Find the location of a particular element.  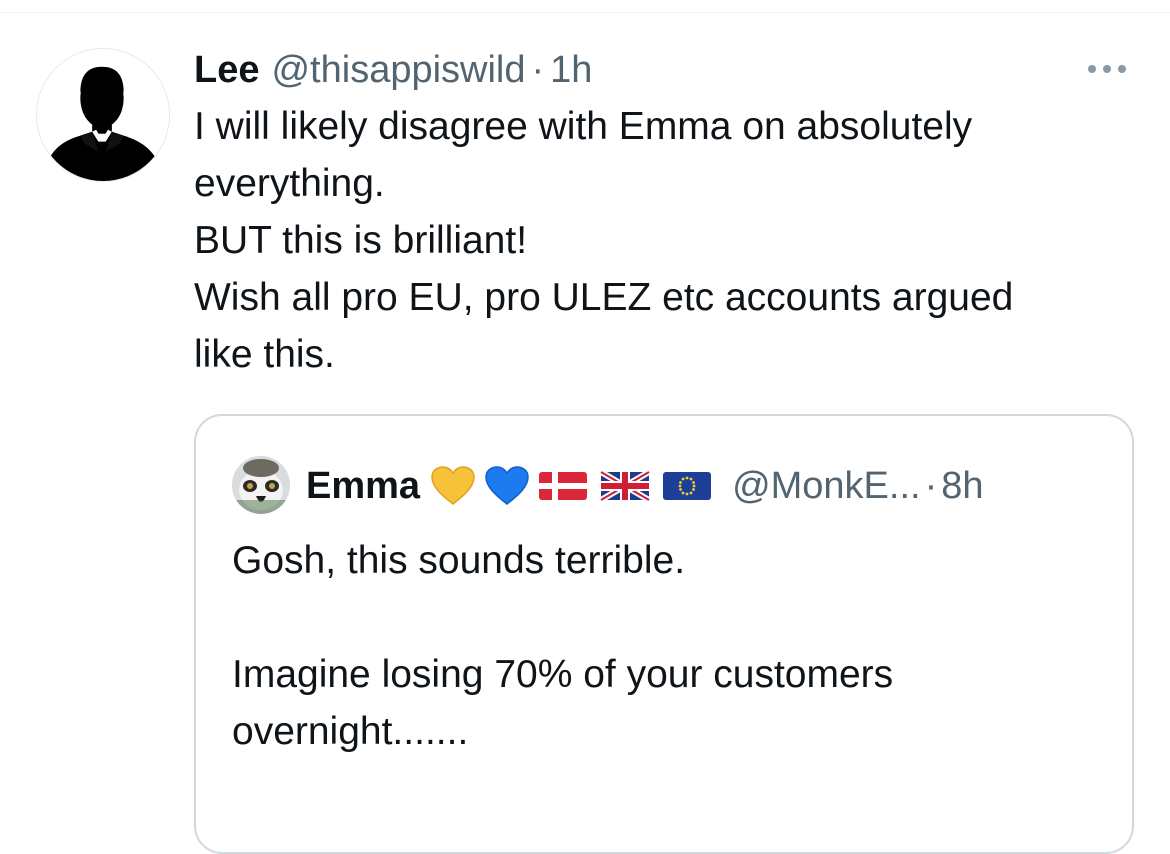

quoted-tweet-timestamp: 8h is located at coordinates (962, 486).